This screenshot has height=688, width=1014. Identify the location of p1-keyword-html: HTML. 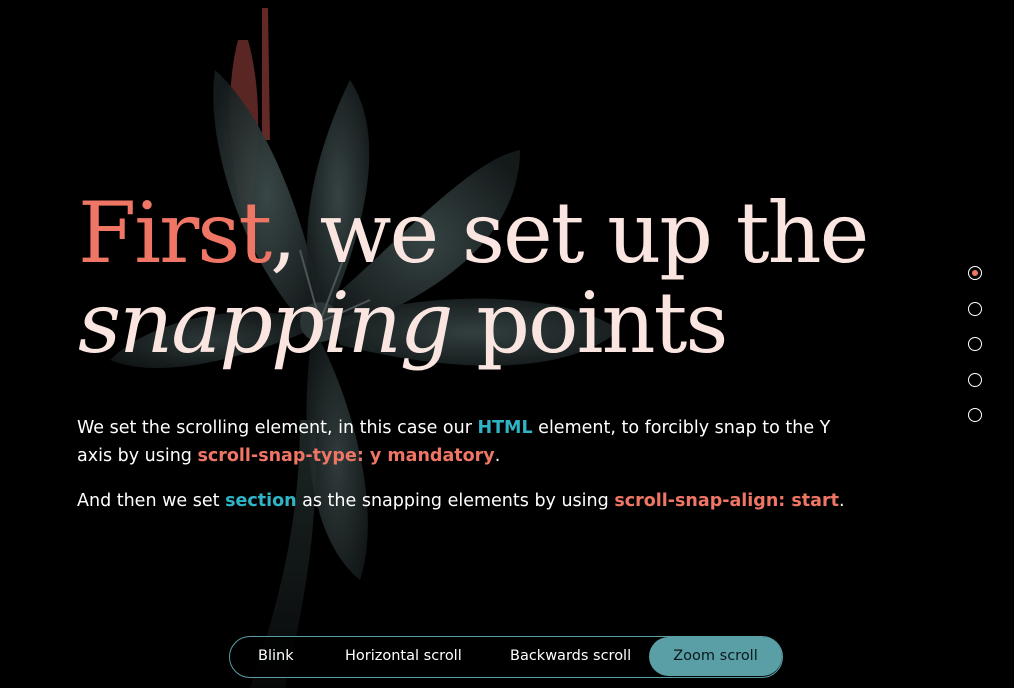
(505, 428).